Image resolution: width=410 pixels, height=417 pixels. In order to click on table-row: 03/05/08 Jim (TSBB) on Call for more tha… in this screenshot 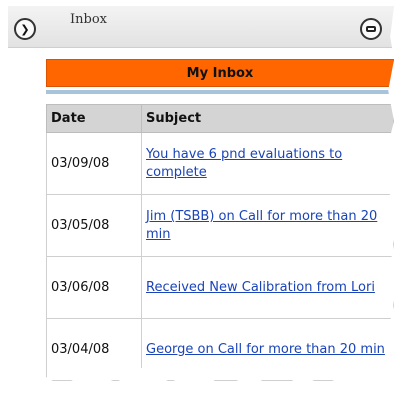, I will do `click(220, 225)`.